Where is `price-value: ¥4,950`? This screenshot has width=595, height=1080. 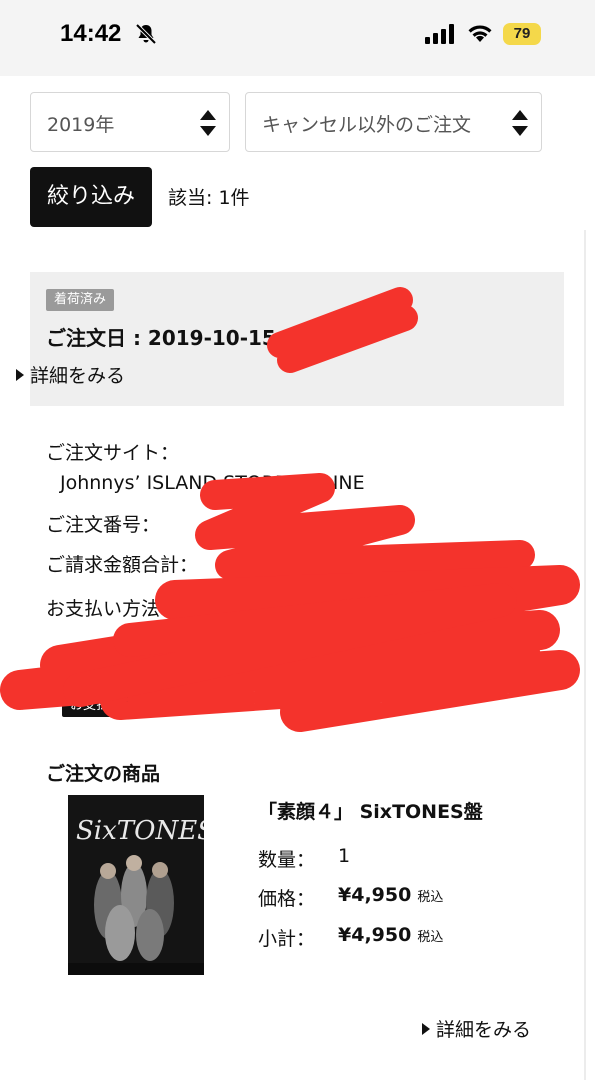 price-value: ¥4,950 is located at coordinates (375, 895).